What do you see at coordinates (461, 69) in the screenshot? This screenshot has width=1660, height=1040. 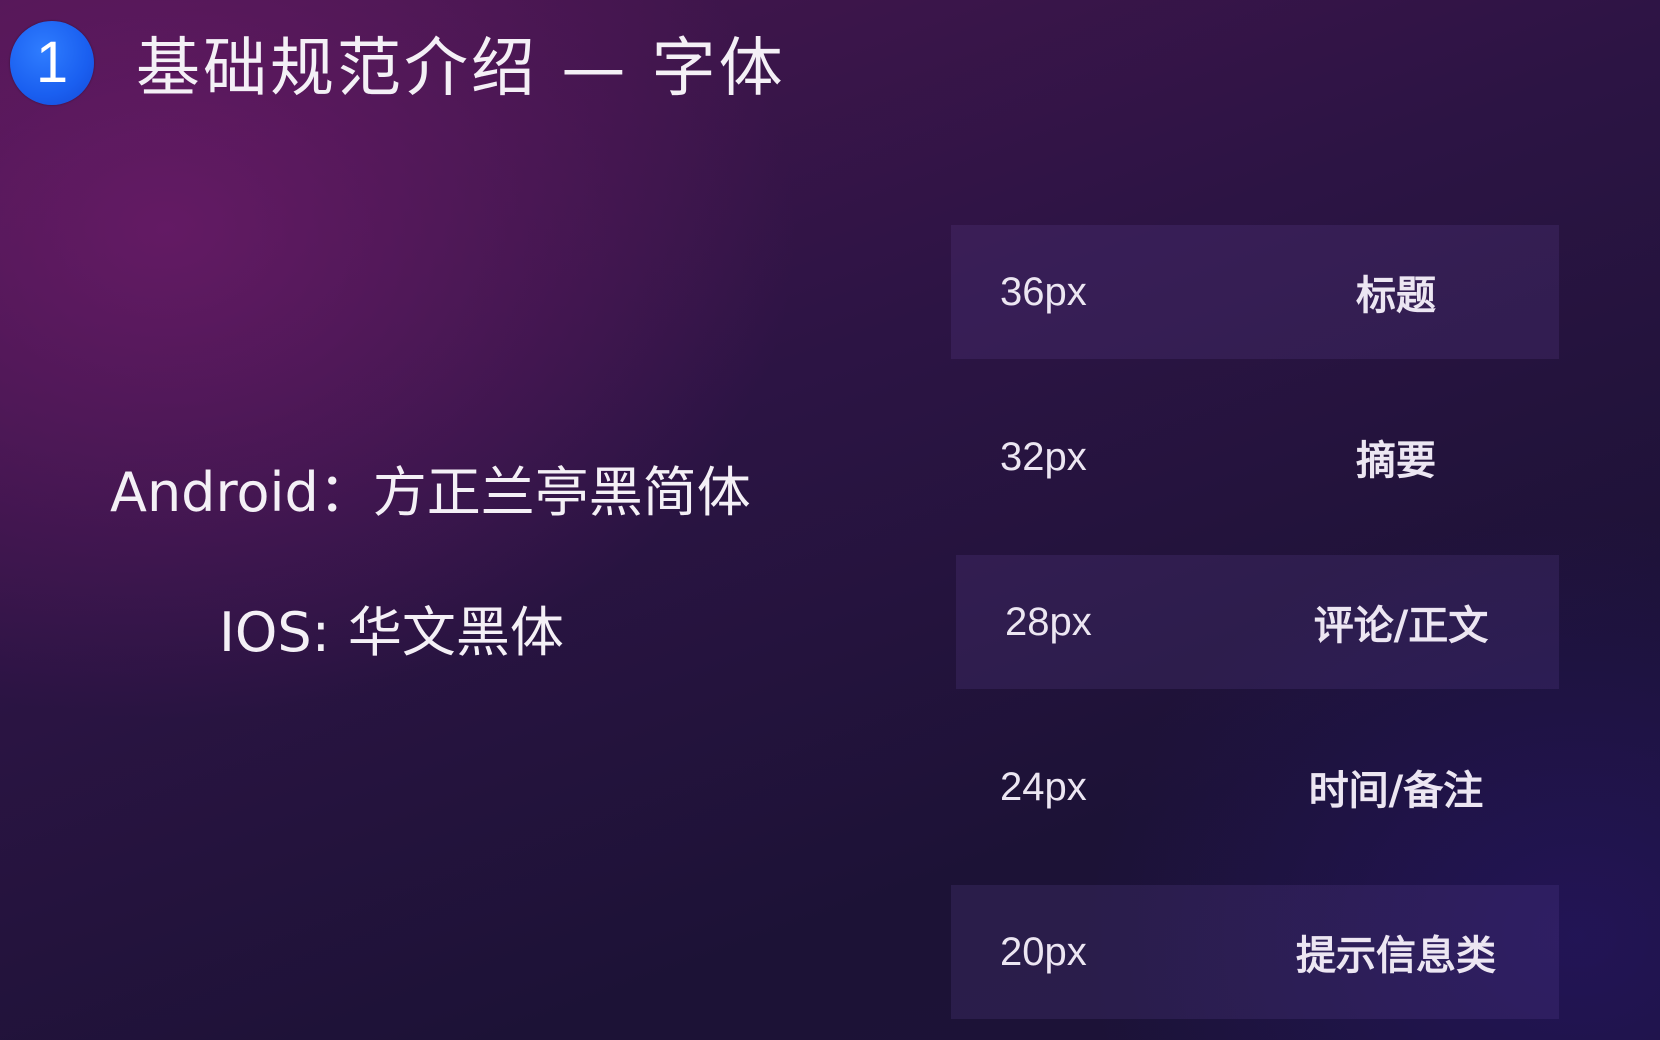 I see `slide-title: 基础规范介绍 — 字体` at bounding box center [461, 69].